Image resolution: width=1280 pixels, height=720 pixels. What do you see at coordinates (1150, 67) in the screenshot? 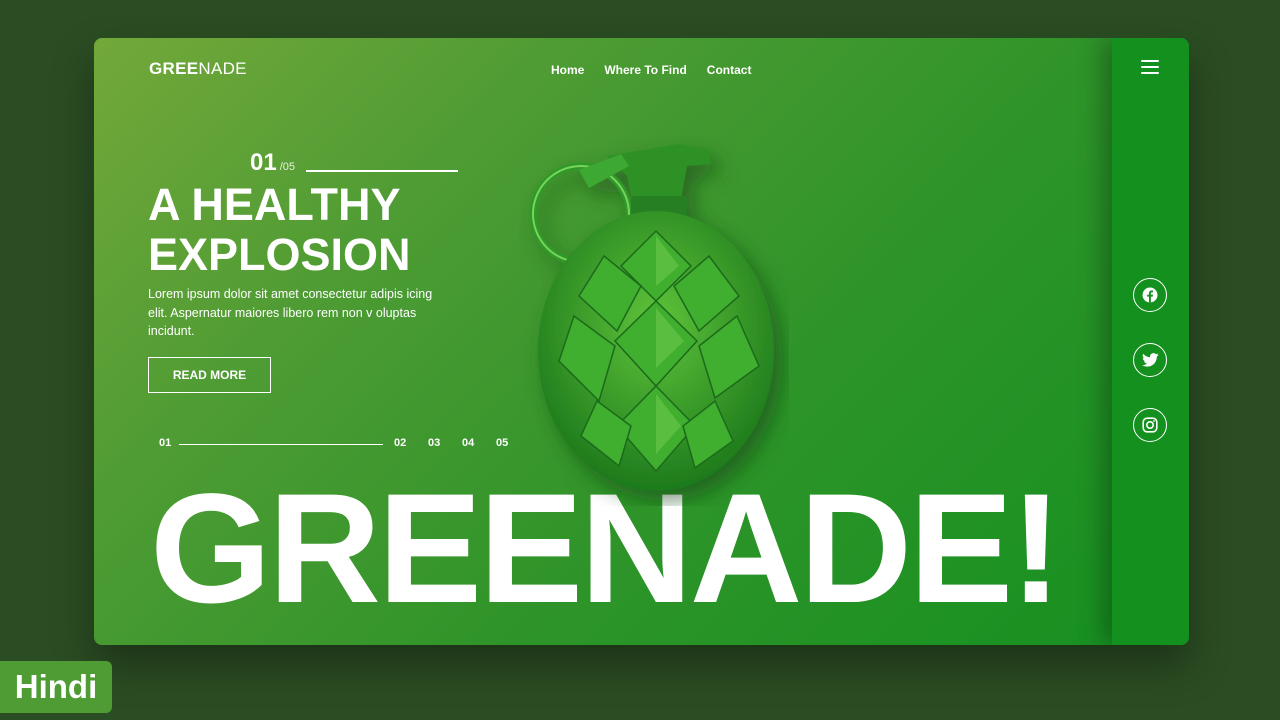
I see `hamburger-menu-icon` at bounding box center [1150, 67].